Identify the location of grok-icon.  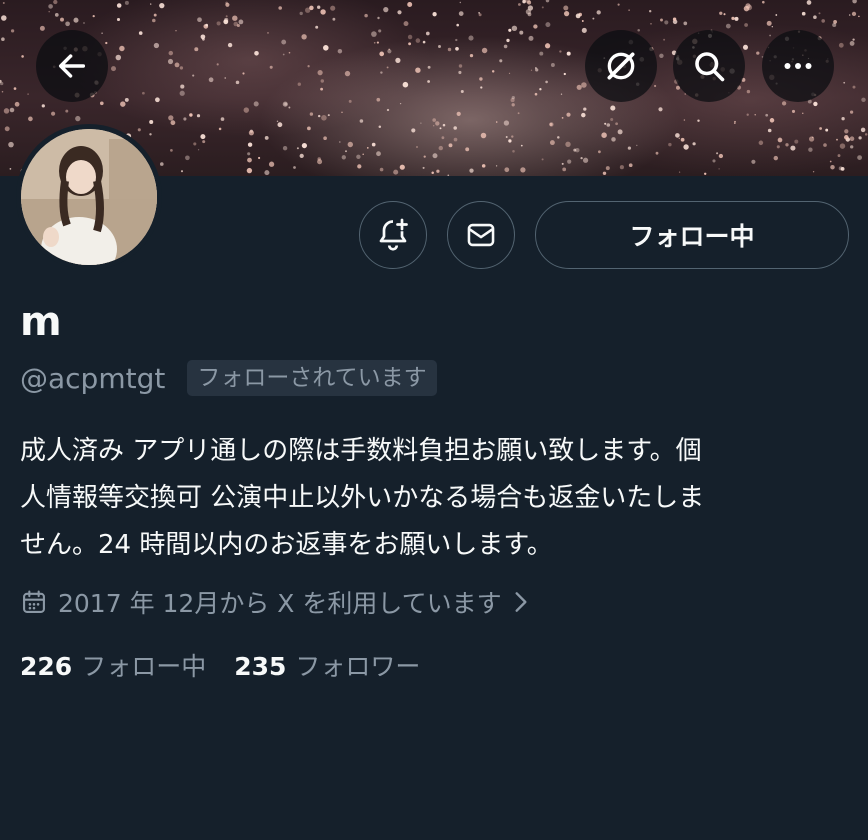
(621, 66).